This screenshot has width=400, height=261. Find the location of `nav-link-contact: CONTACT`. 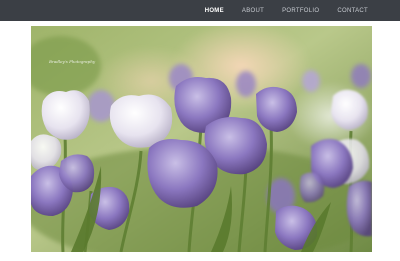

nav-link-contact: CONTACT is located at coordinates (352, 11).